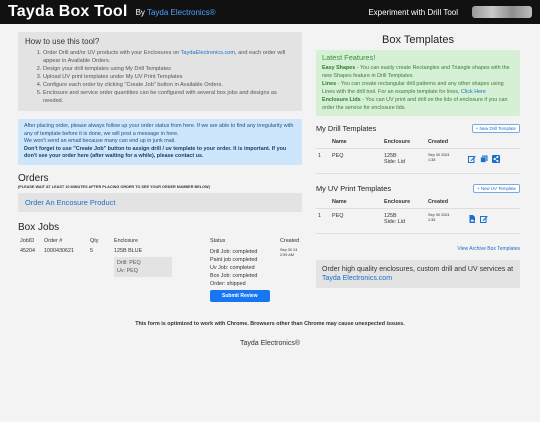 Image resolution: width=540 pixels, height=422 pixels. Describe the element at coordinates (91, 250) in the screenshot. I see `qty-cell: 5` at that location.